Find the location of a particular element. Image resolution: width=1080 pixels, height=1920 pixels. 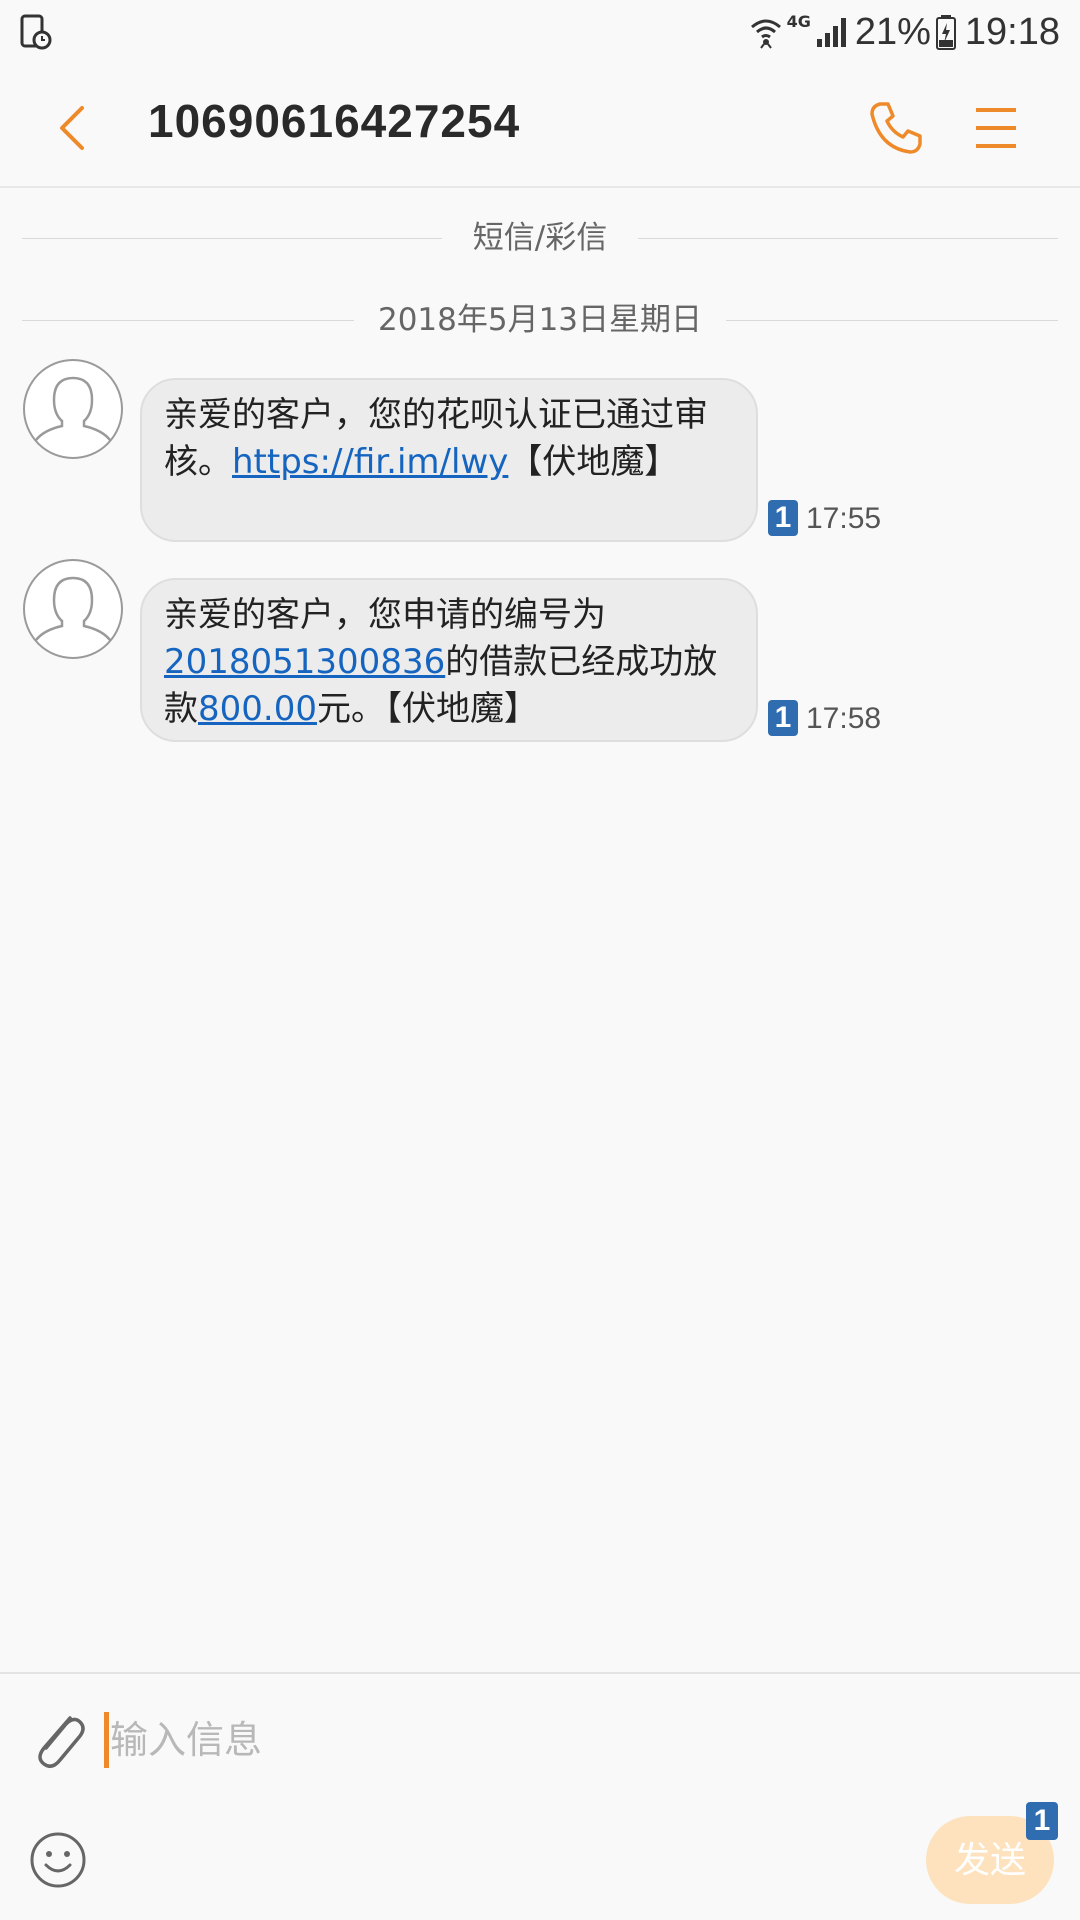

conversation-header: 10690616427254 is located at coordinates (540, 126).